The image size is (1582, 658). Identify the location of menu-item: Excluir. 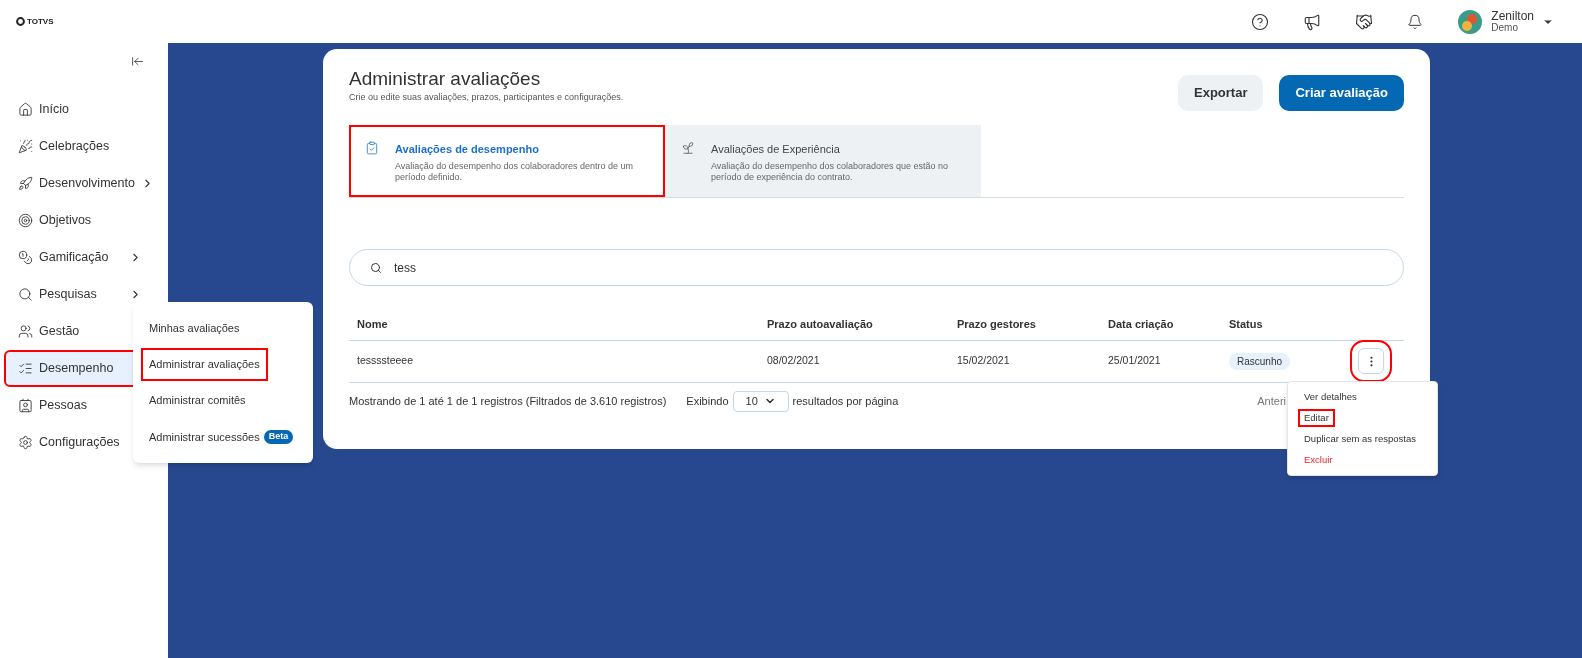
(1318, 460).